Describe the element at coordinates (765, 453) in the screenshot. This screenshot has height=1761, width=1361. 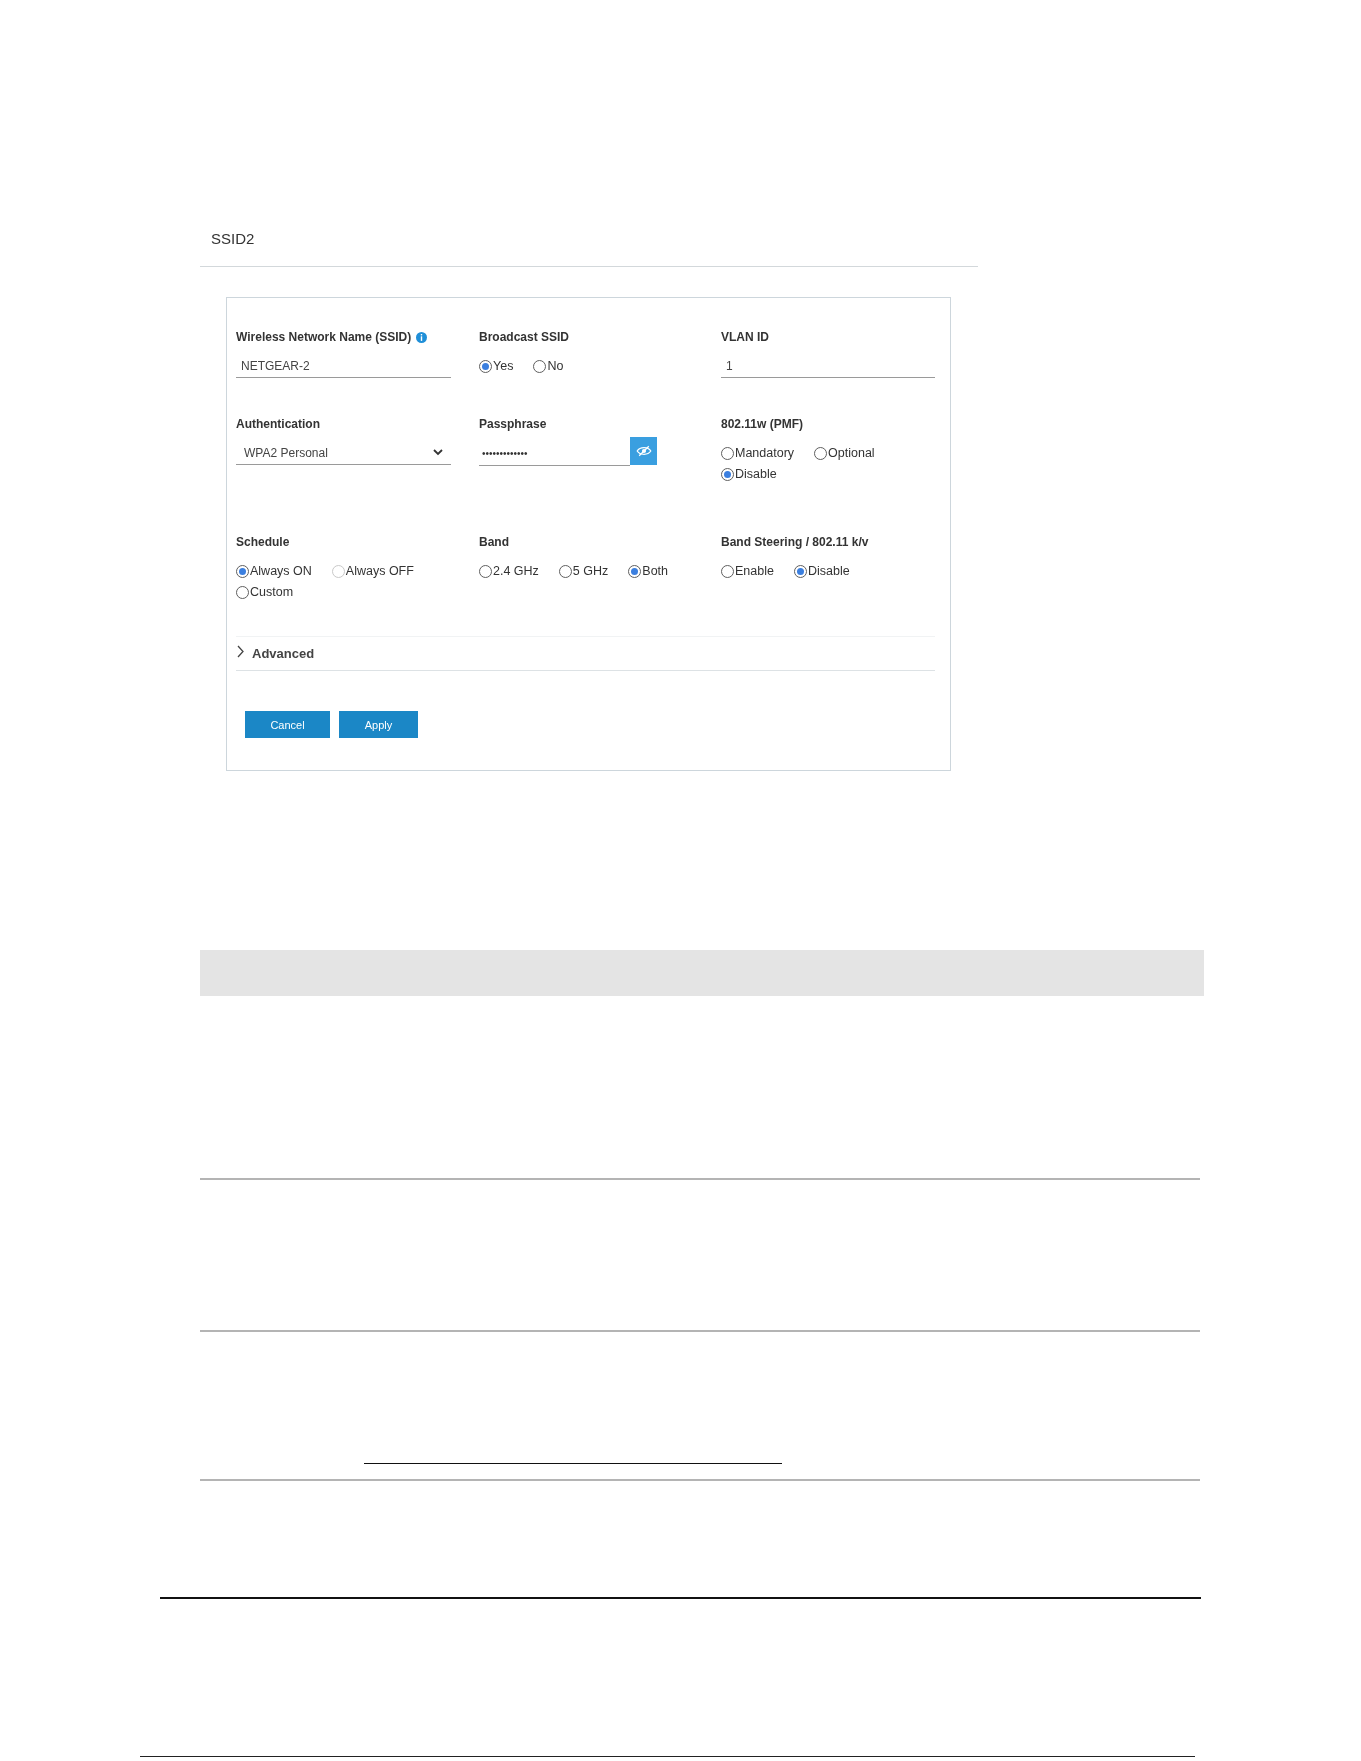
I see `radio-label: Mandatory` at that location.